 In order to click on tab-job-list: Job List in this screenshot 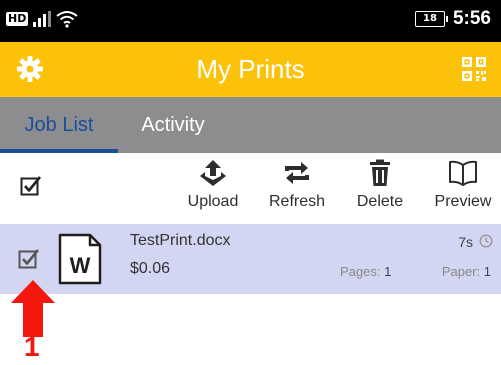, I will do `click(59, 125)`.